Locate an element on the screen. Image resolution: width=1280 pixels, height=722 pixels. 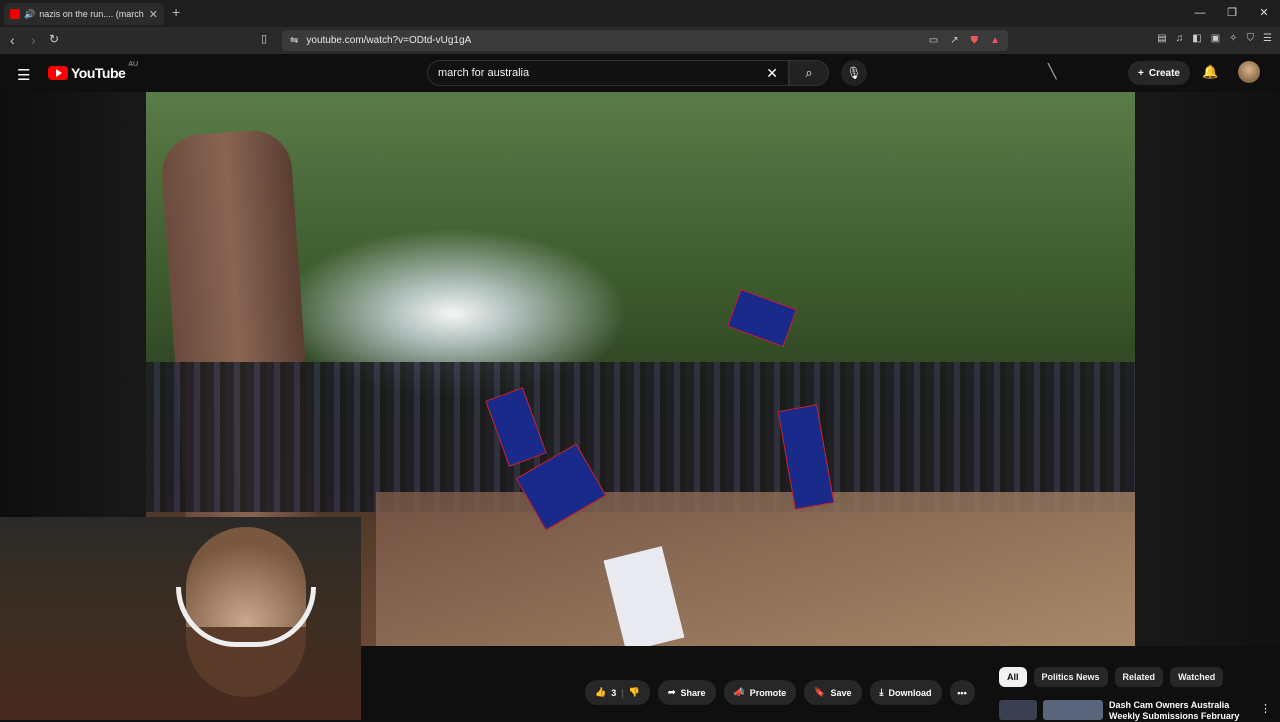
chip-politics-news: Politics News is located at coordinates (1070, 677).